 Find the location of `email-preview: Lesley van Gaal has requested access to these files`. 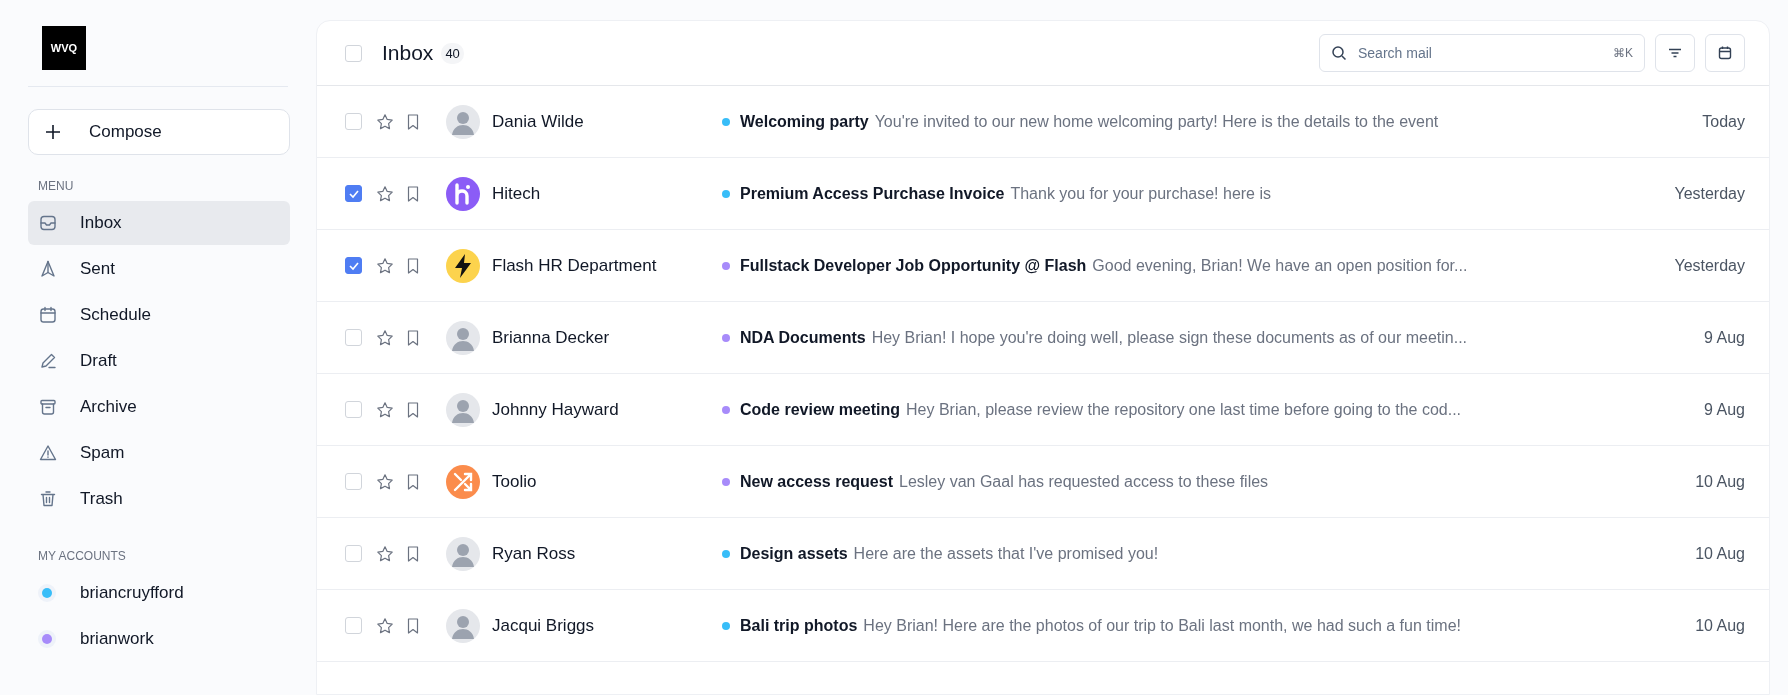

email-preview: Lesley van Gaal has requested access to these files is located at coordinates (1084, 481).